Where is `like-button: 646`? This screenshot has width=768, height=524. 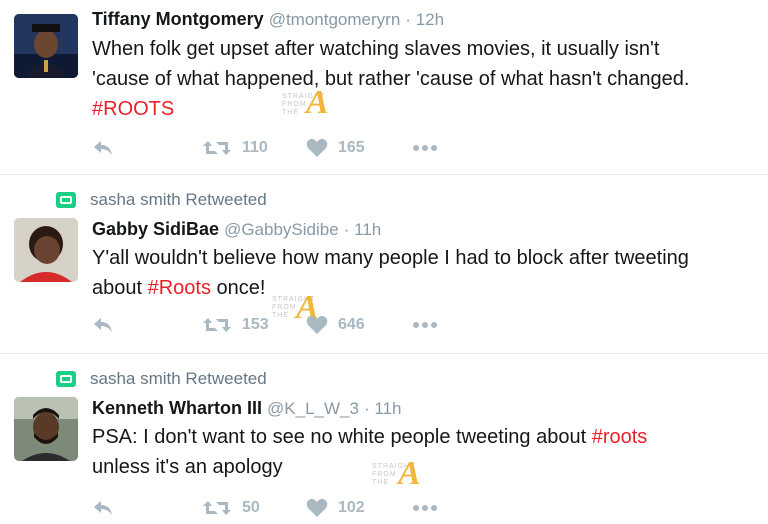
like-button: 646 is located at coordinates (359, 325).